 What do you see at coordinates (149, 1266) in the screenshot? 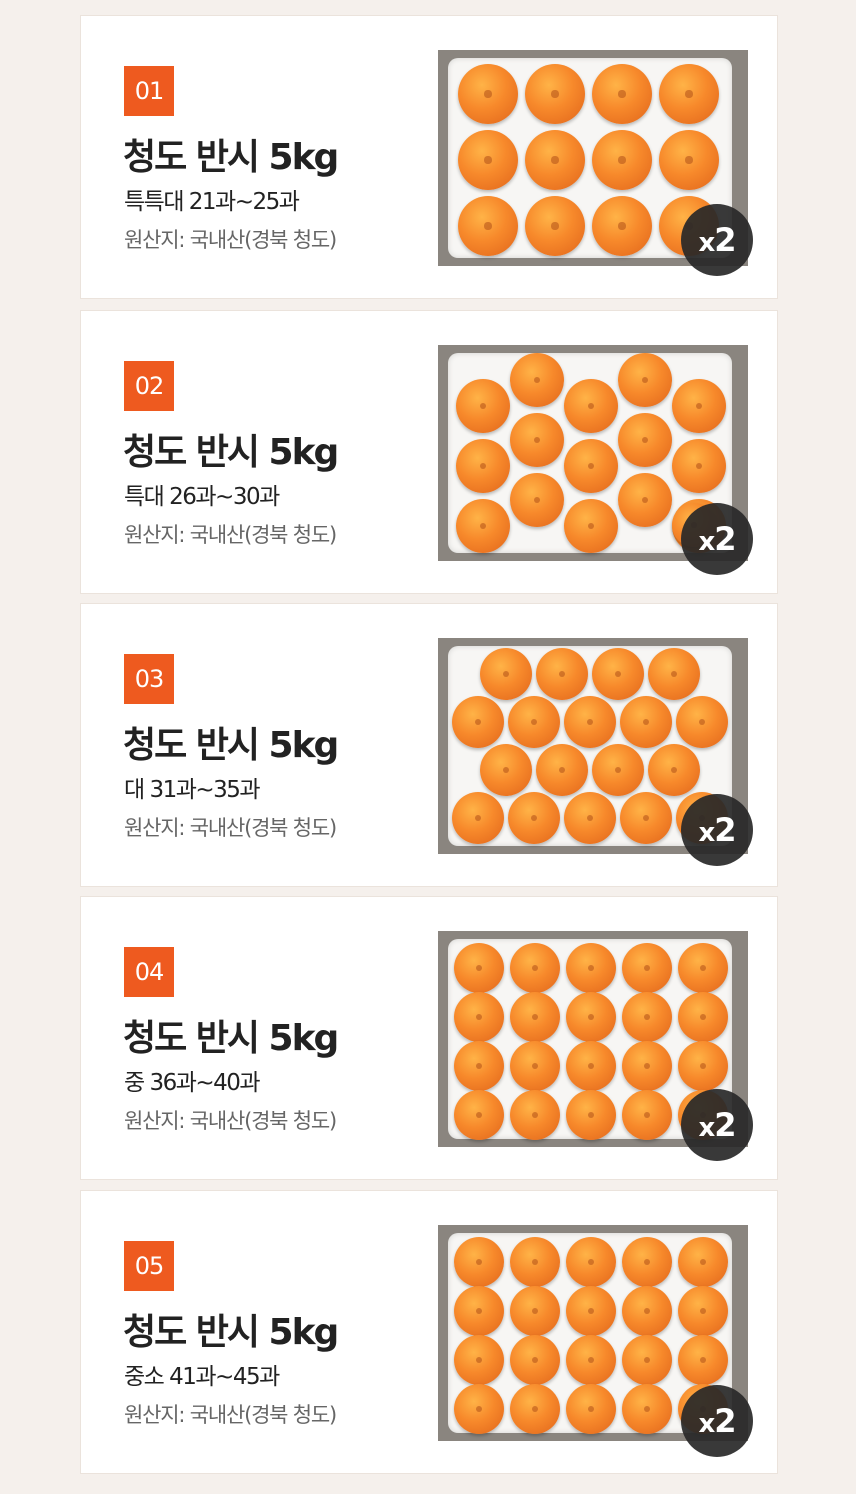
I see `product-number-badge: 05` at bounding box center [149, 1266].